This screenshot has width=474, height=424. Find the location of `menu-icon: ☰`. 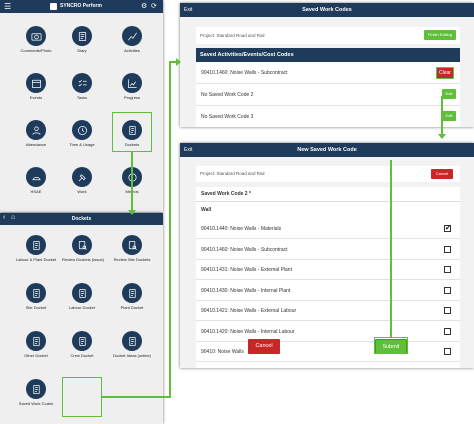

menu-icon: ☰ is located at coordinates (7, 6).